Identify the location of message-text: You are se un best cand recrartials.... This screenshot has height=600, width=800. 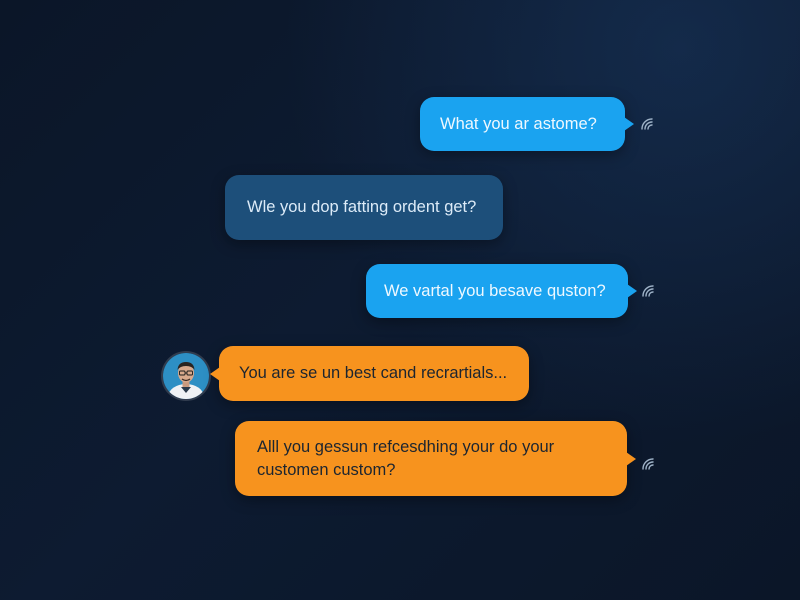
(373, 373).